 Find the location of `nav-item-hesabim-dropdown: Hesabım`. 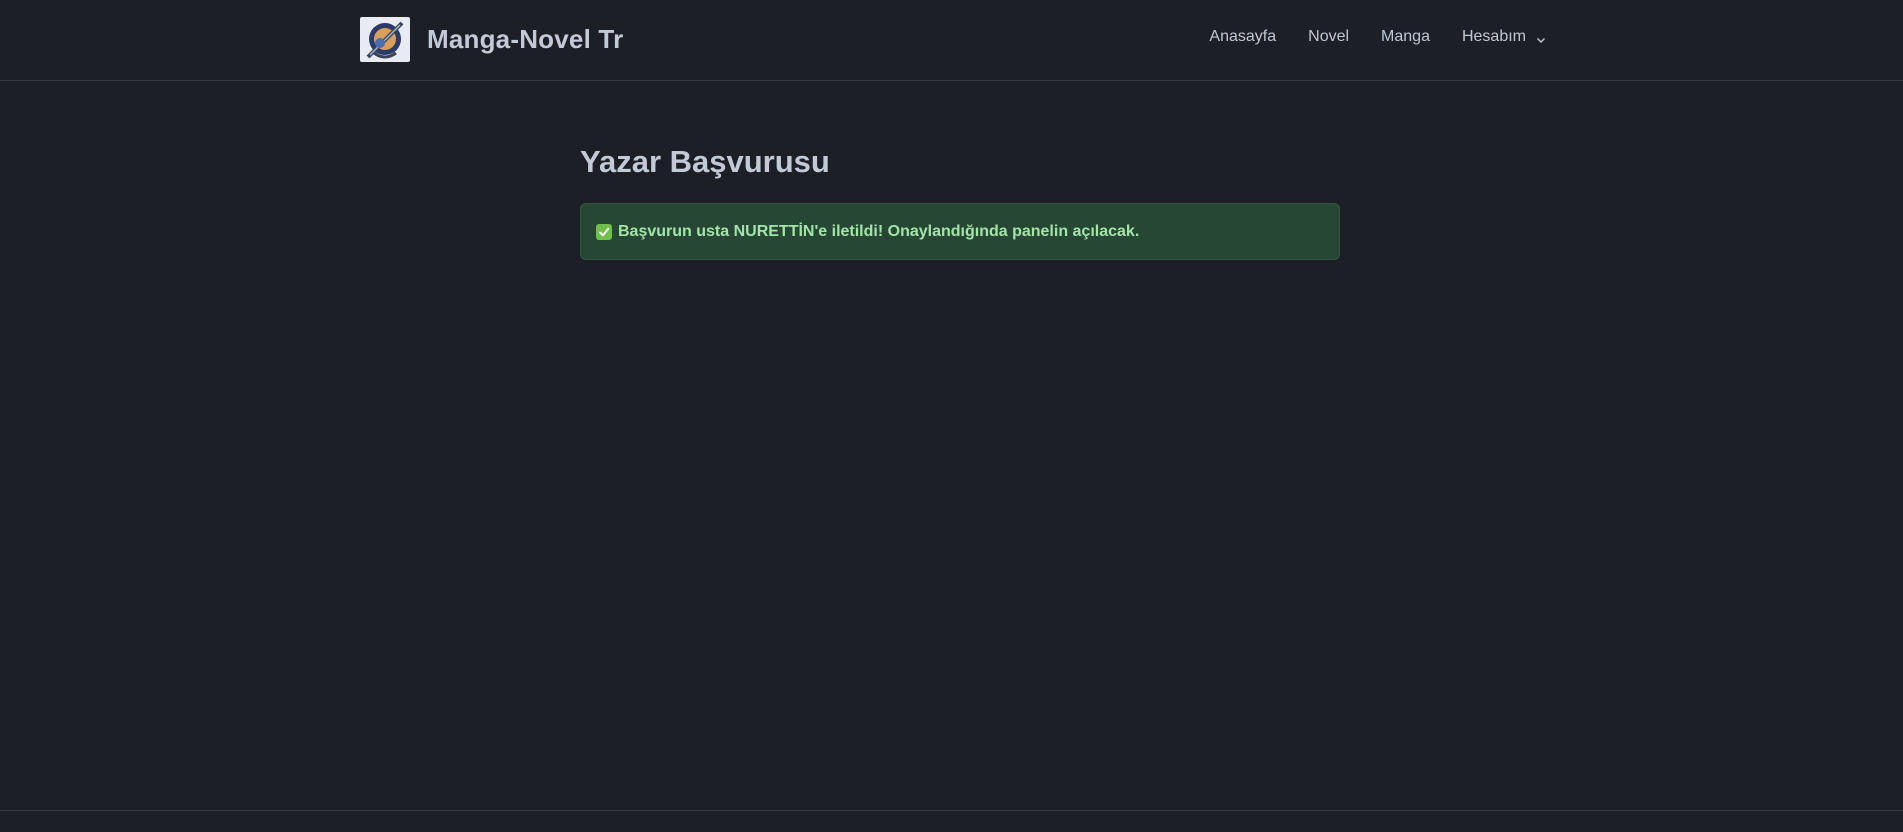

nav-item-hesabim-dropdown: Hesabım is located at coordinates (1504, 37).